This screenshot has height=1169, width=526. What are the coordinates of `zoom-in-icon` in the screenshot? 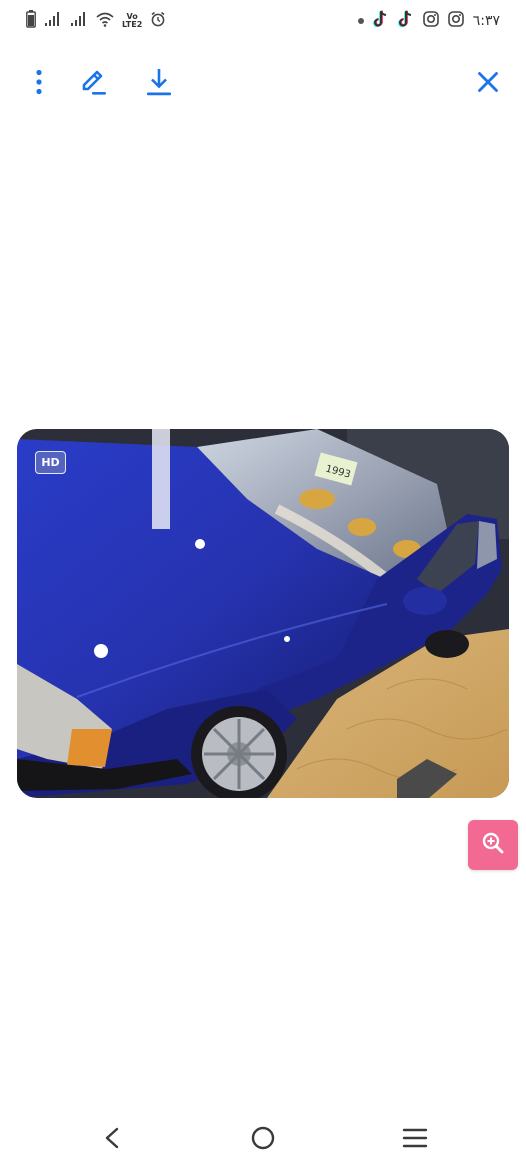 It's located at (493, 845).